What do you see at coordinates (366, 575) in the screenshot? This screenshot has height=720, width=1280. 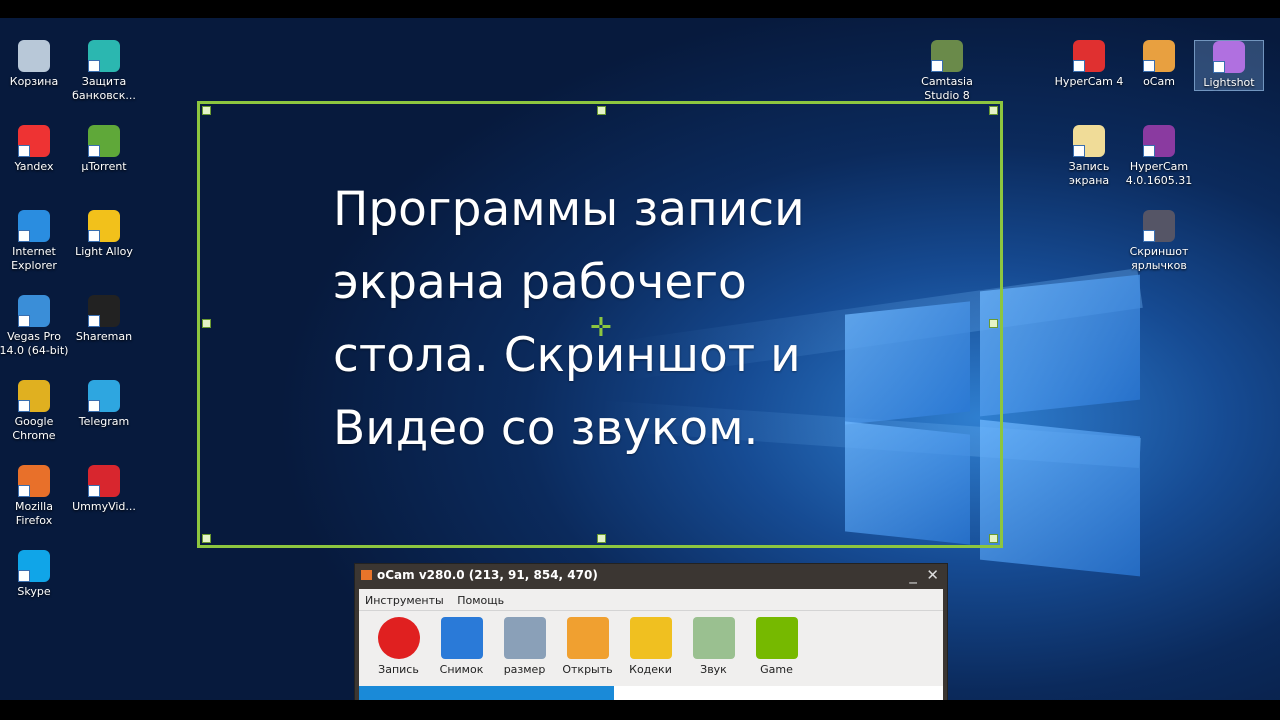 I see `ocam-app-icon` at bounding box center [366, 575].